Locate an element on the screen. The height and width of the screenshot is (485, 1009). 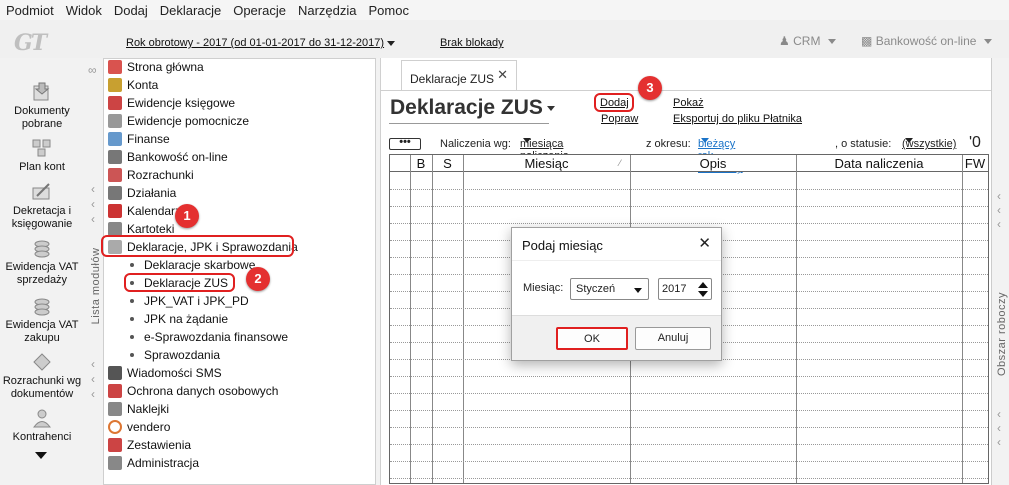
ok-button: OK is located at coordinates (592, 338).